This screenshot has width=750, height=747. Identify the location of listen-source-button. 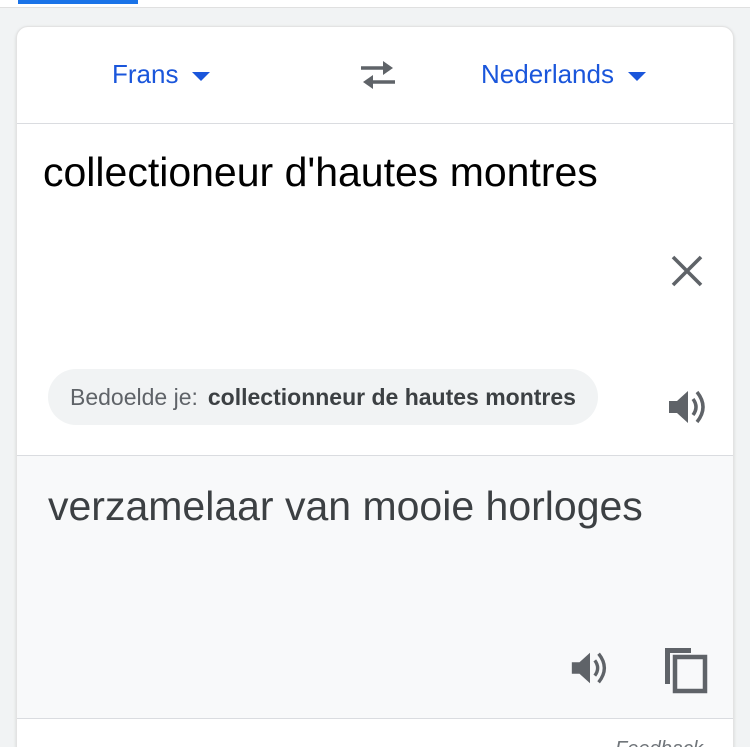
(688, 407).